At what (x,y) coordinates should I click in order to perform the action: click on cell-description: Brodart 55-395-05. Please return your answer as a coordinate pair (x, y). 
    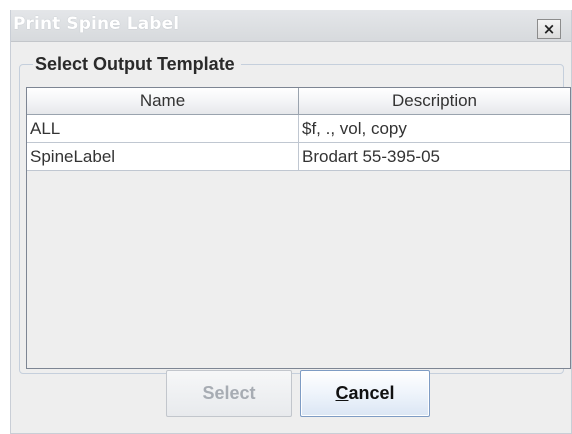
    Looking at the image, I should click on (371, 156).